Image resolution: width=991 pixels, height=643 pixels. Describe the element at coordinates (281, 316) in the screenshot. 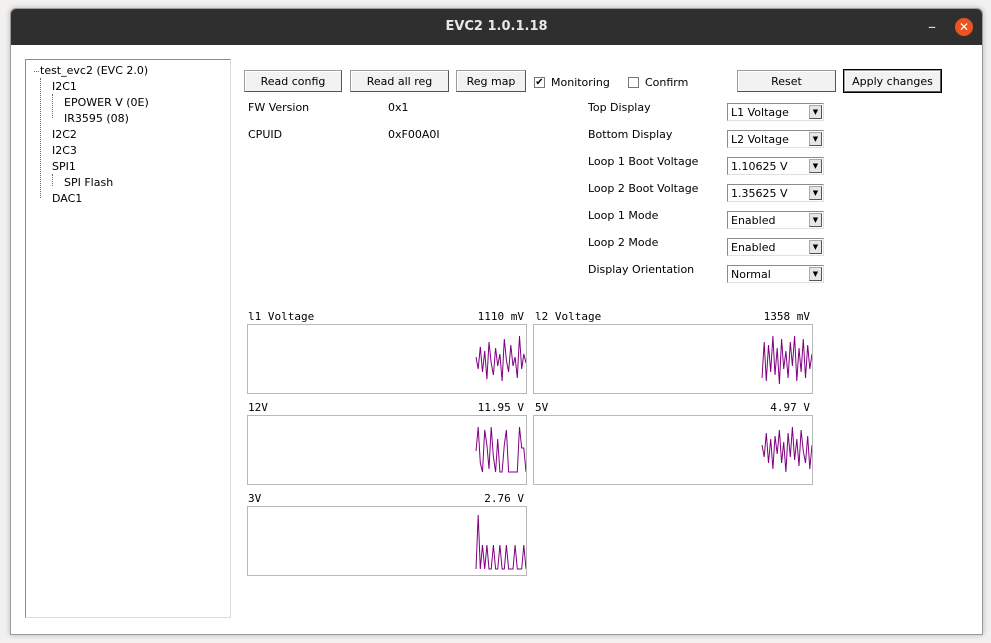

I see `l1-voltage-graph-label: l1 Voltage` at that location.